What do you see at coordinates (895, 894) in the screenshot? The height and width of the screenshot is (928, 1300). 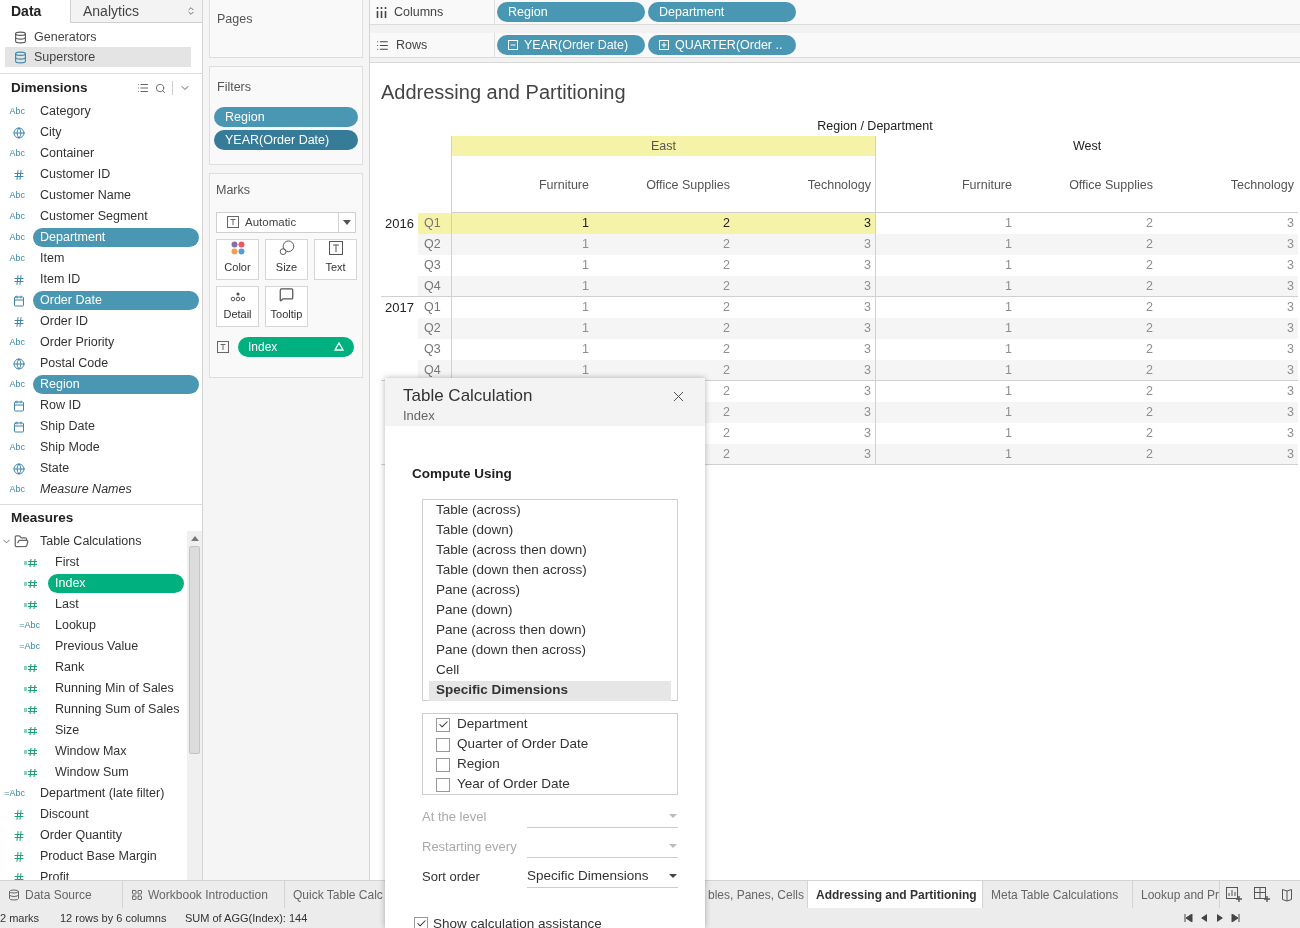 I see `sheet-tab: Addressing and Partitioning` at bounding box center [895, 894].